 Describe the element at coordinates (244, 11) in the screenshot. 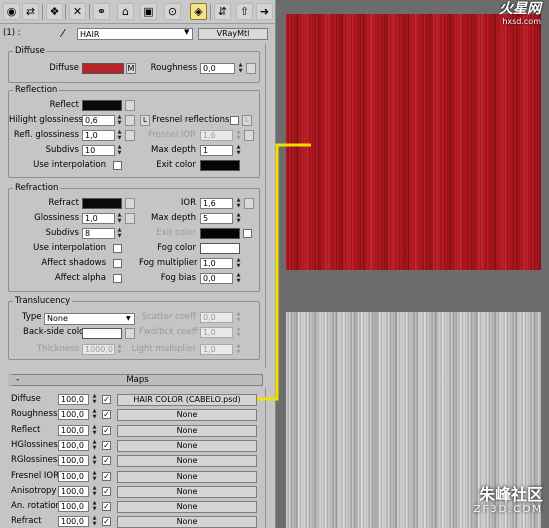

I see `go-forward-icon: ⇧` at that location.